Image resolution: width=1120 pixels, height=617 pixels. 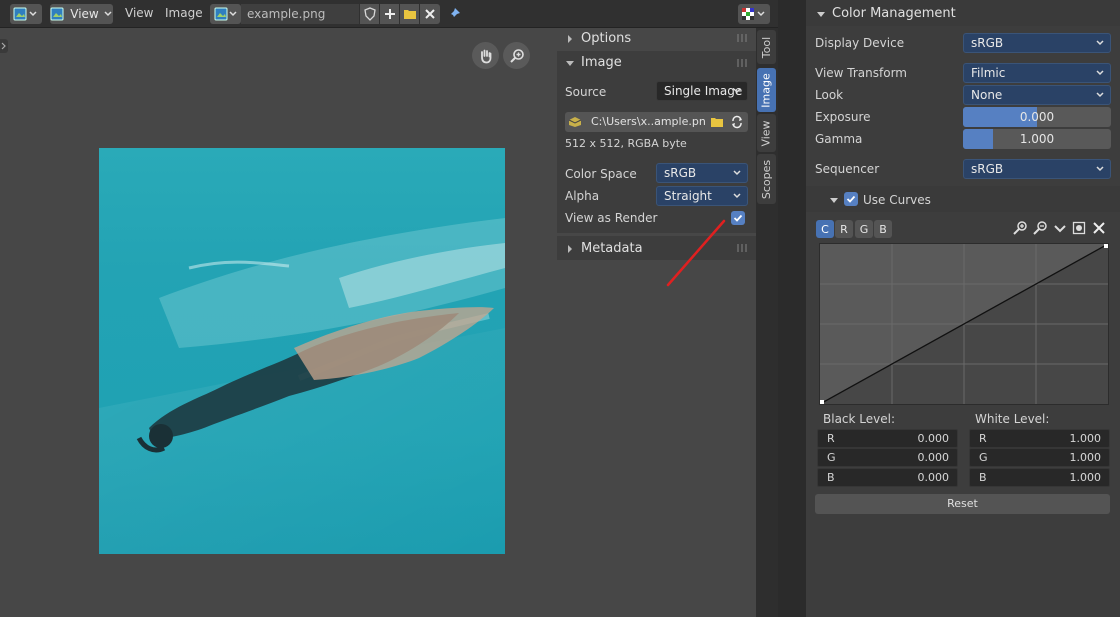 What do you see at coordinates (844, 229) in the screenshot?
I see `channel-r-button: R` at bounding box center [844, 229].